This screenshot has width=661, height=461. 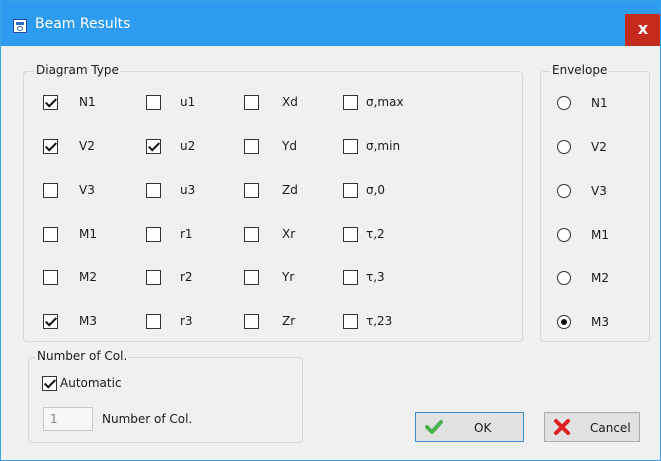 What do you see at coordinates (87, 146) in the screenshot?
I see `diagram-checkbox-label: V2` at bounding box center [87, 146].